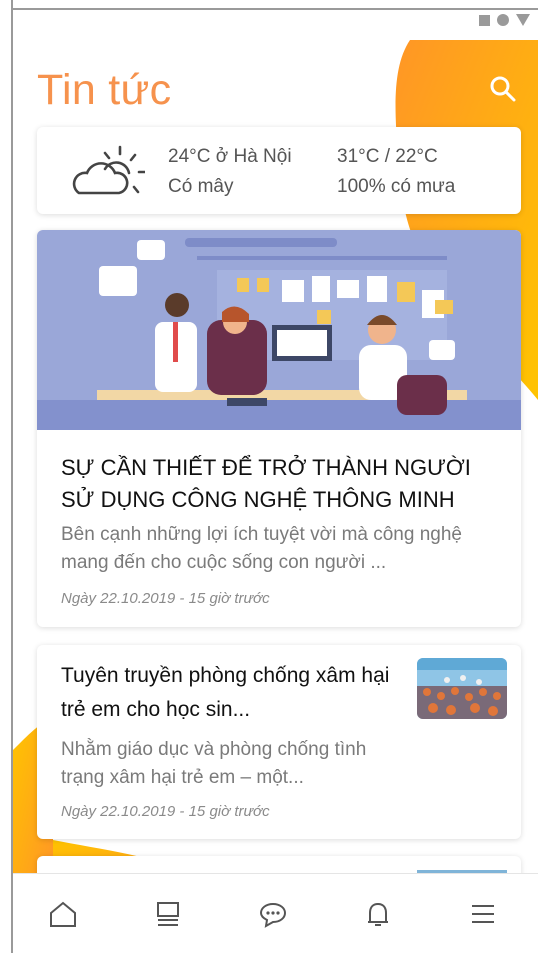 Image resolution: width=538 pixels, height=953 pixels. Describe the element at coordinates (104, 90) in the screenshot. I see `page-title: Tin tức` at that location.